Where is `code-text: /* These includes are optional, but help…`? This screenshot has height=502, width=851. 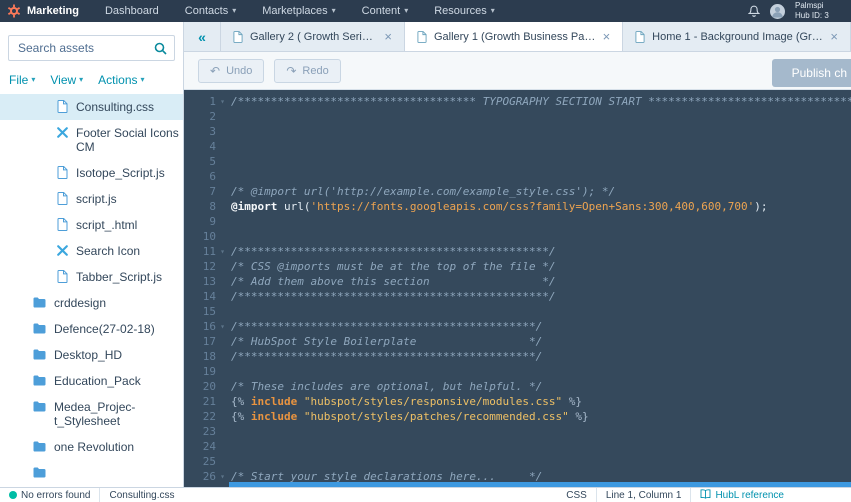
code-text: /* These includes are optional, but help… is located at coordinates (385, 386).